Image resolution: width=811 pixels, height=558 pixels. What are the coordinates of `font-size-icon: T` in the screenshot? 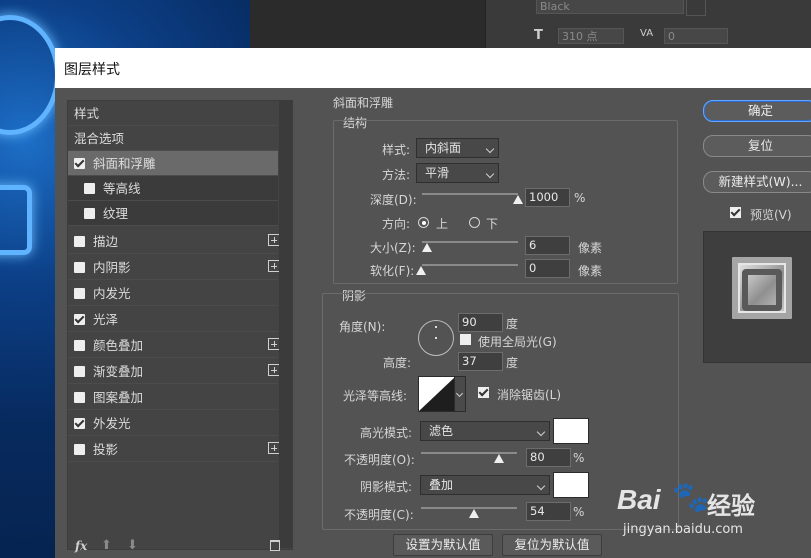 It's located at (538, 35).